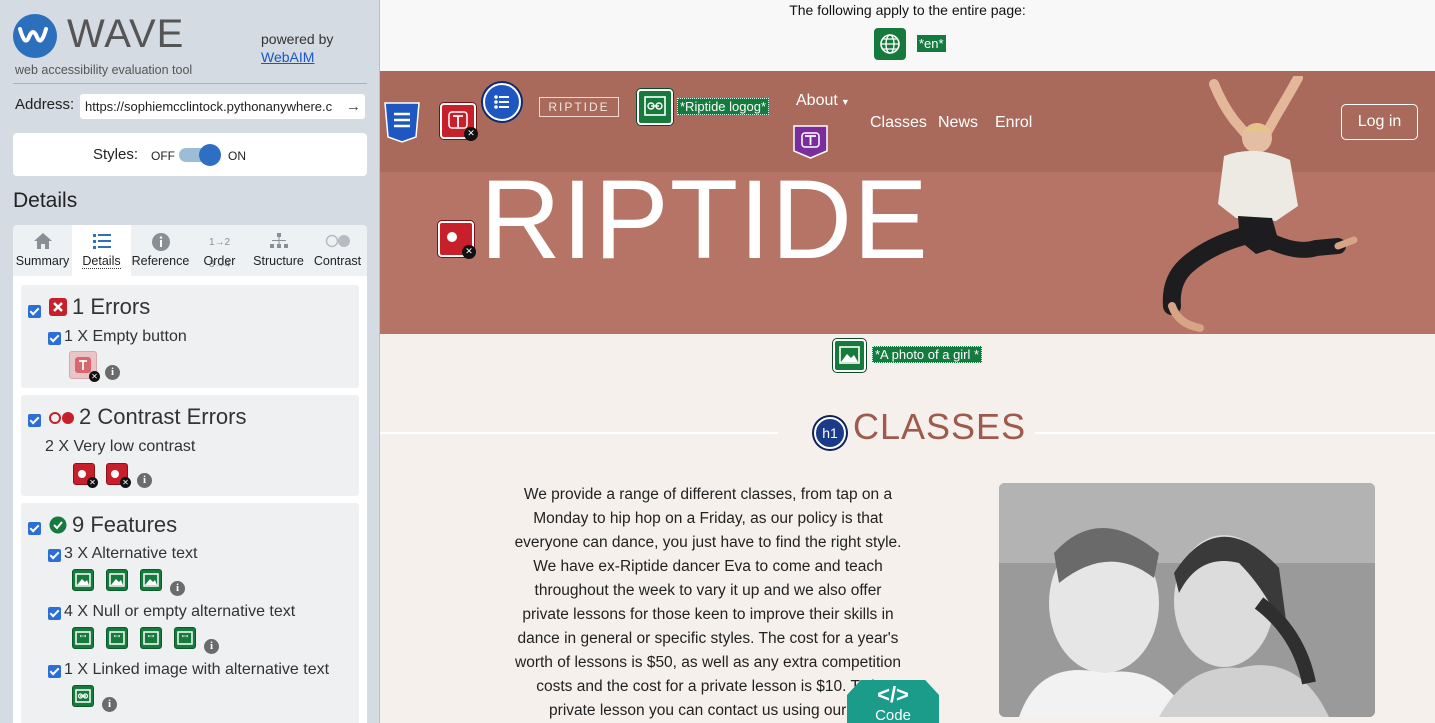 The height and width of the screenshot is (723, 1435). I want to click on tab-details: Details, so click(101, 250).